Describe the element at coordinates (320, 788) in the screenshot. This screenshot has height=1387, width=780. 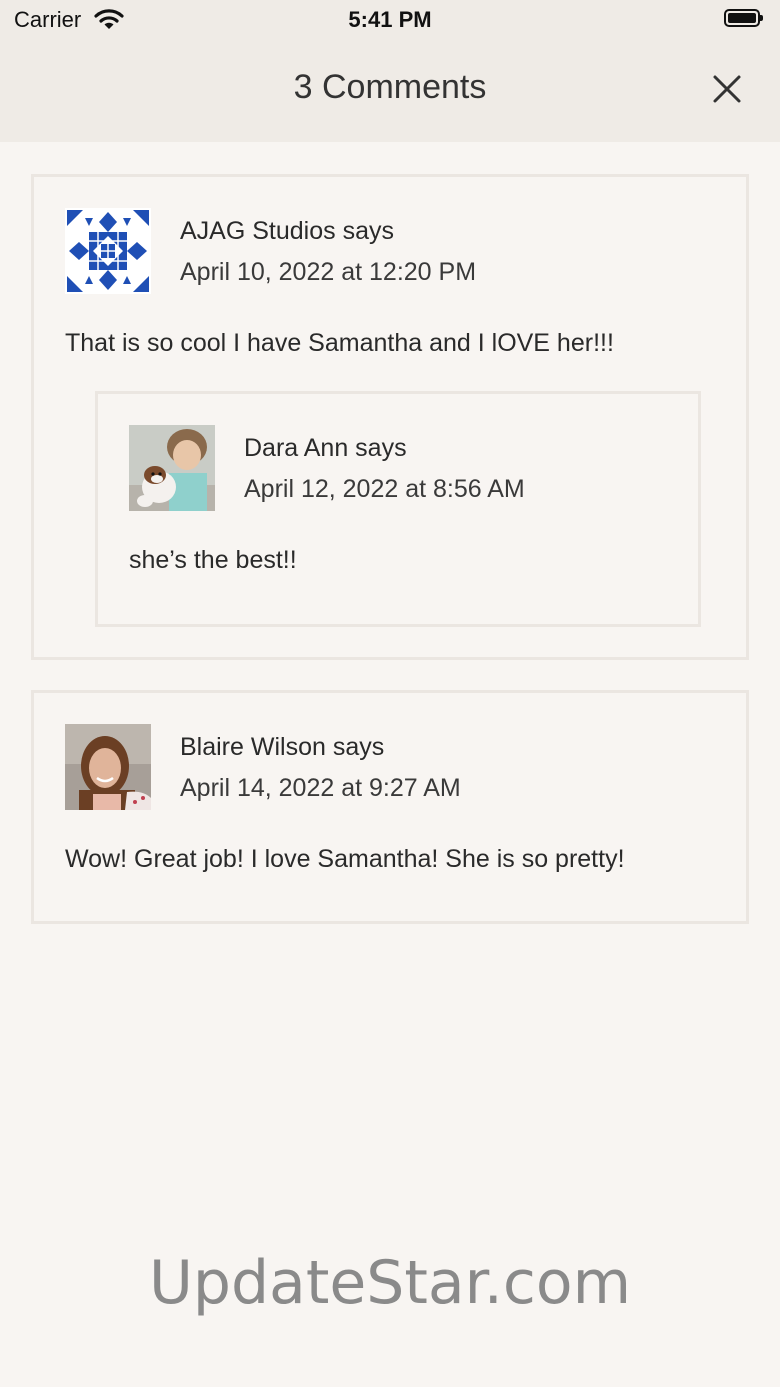
I see `comment-date: April 14, 2022 at 9:27 AM` at that location.